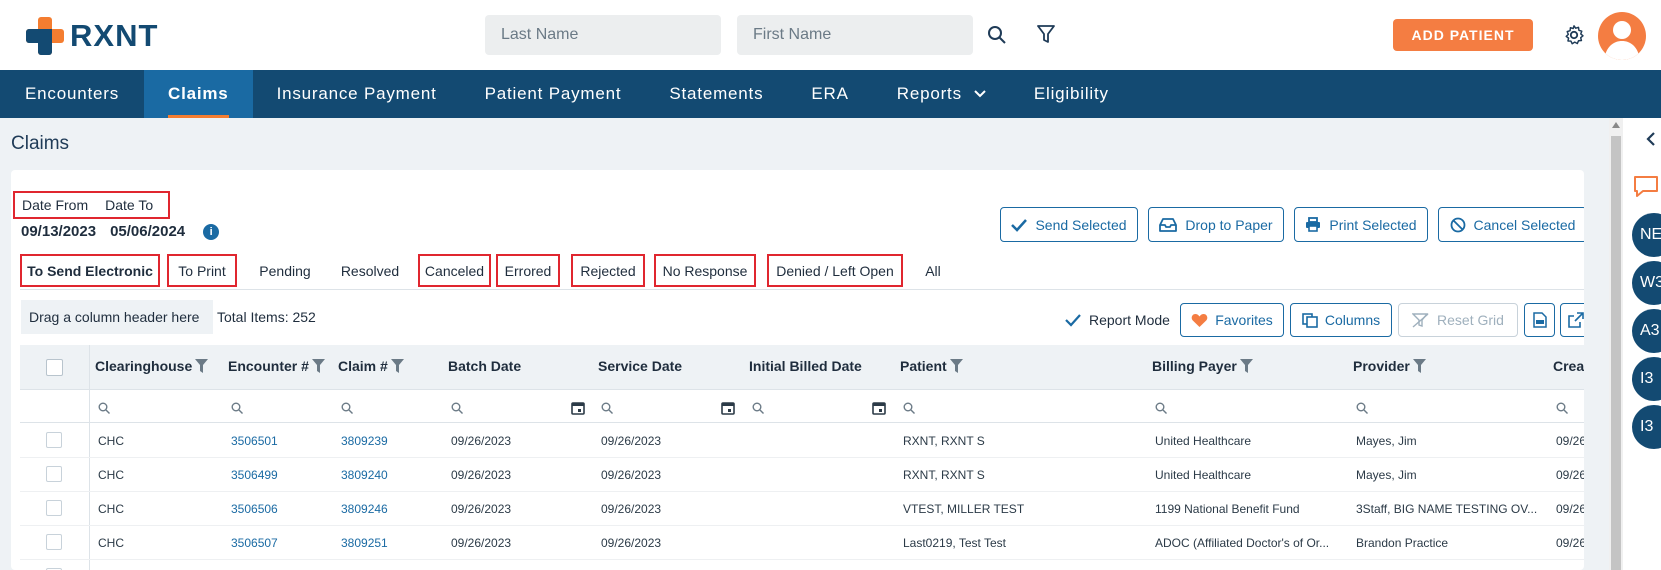 The width and height of the screenshot is (1661, 570). I want to click on tab-to-print: To Print, so click(202, 270).